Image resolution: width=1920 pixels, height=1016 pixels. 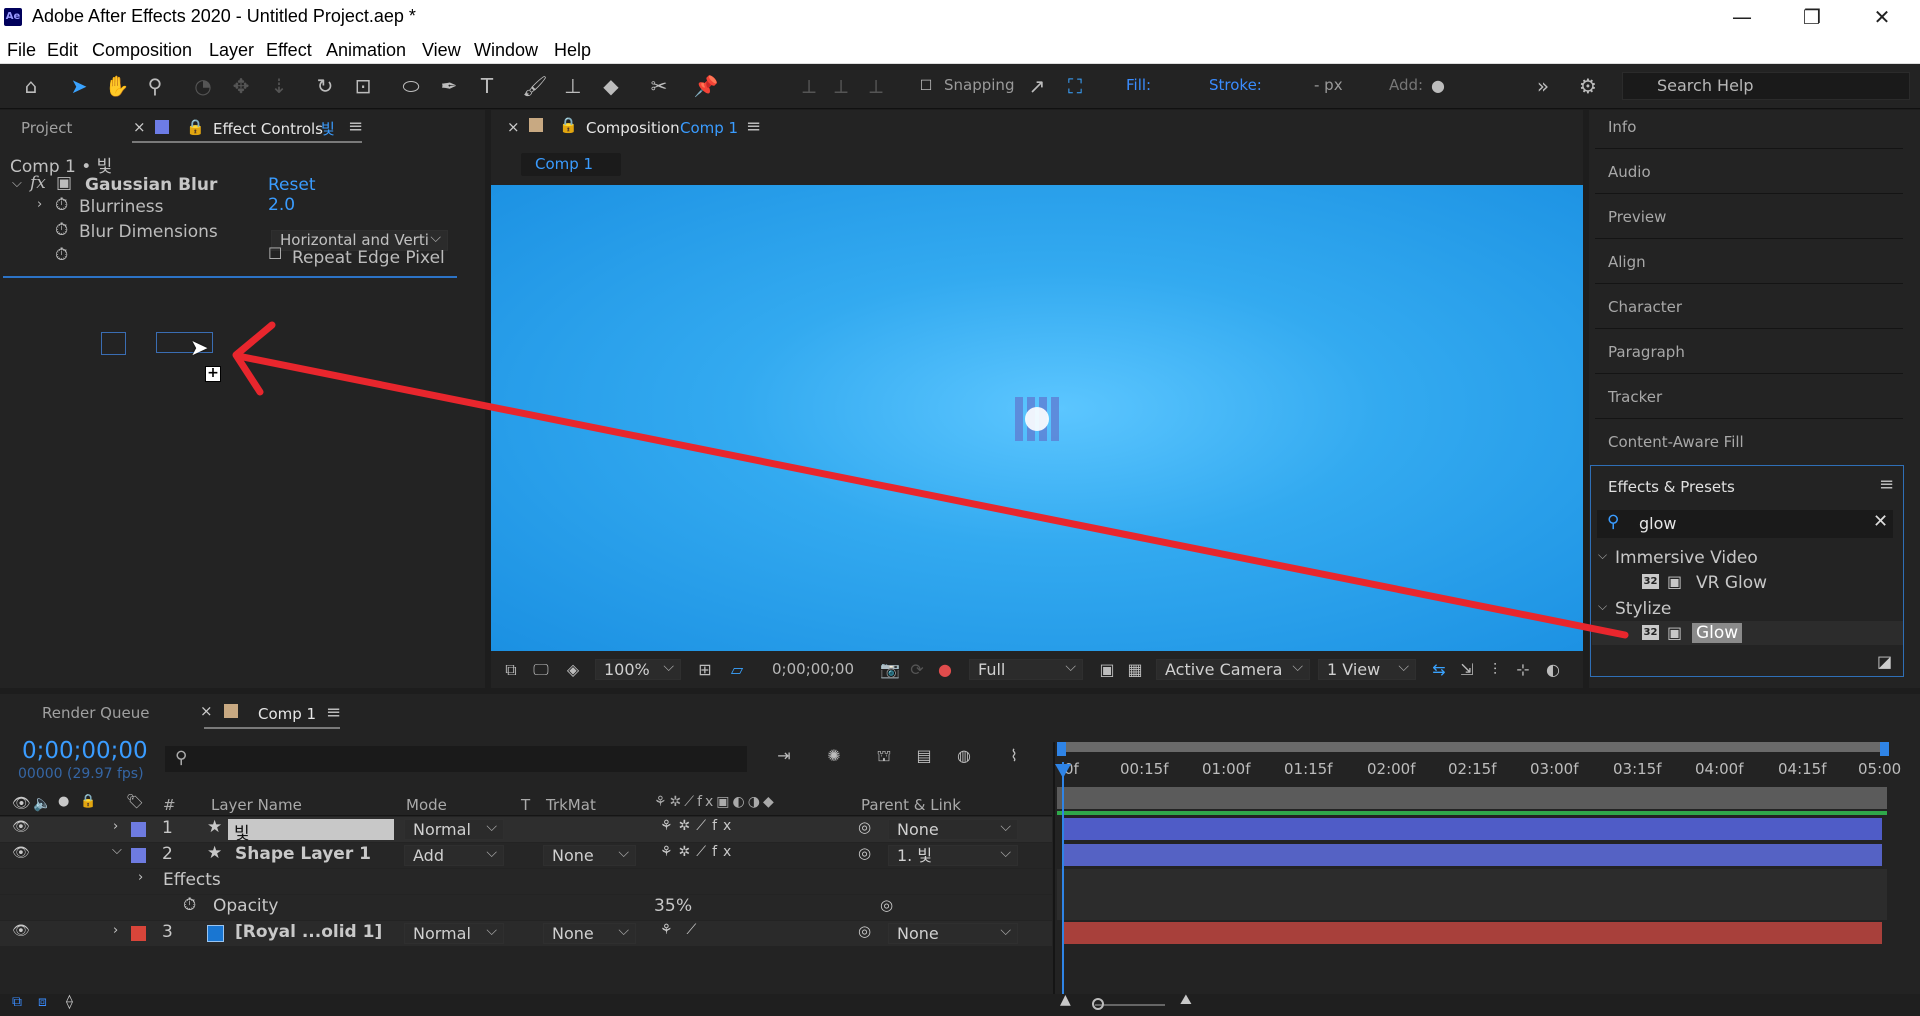 What do you see at coordinates (1637, 769) in the screenshot?
I see `ruler-tick-label: 03:15f` at bounding box center [1637, 769].